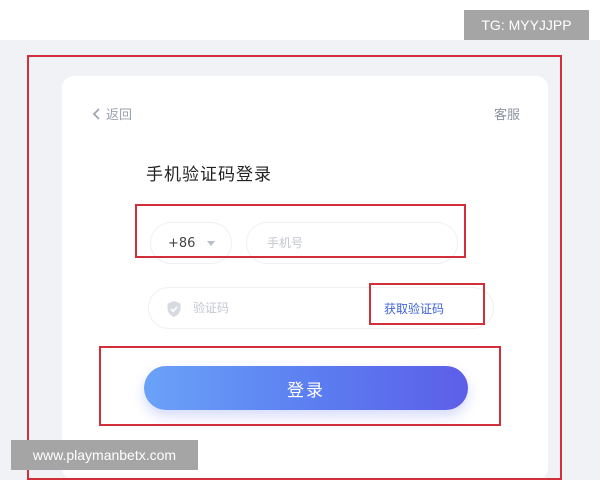 The height and width of the screenshot is (480, 600). Describe the element at coordinates (352, 243) in the screenshot. I see `phone-input` at that location.